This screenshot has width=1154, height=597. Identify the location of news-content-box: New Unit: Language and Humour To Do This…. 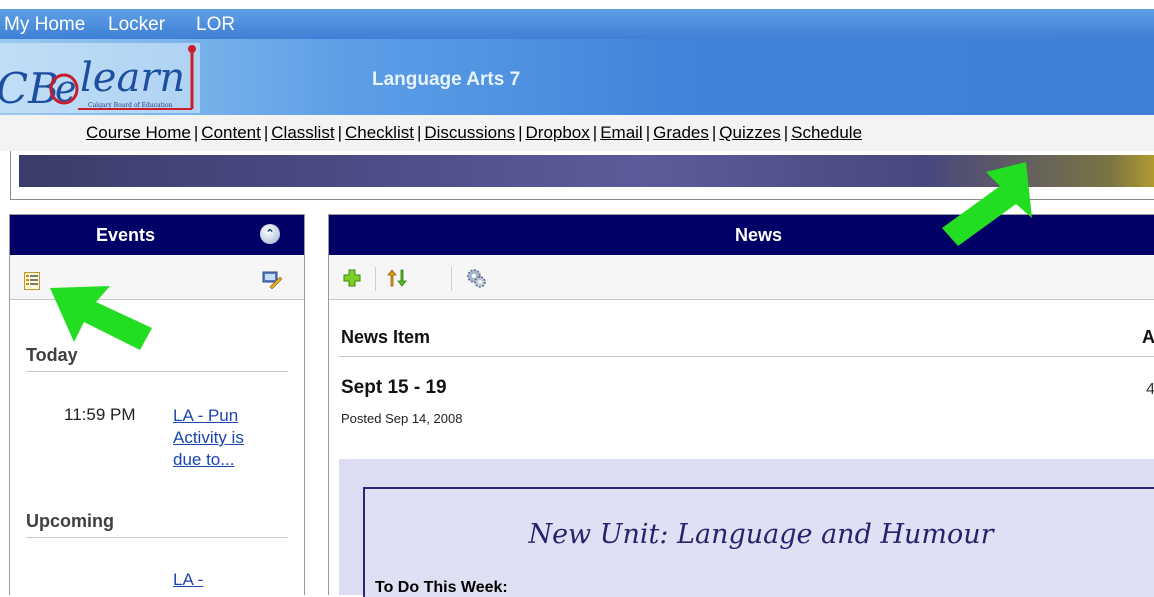
(758, 542).